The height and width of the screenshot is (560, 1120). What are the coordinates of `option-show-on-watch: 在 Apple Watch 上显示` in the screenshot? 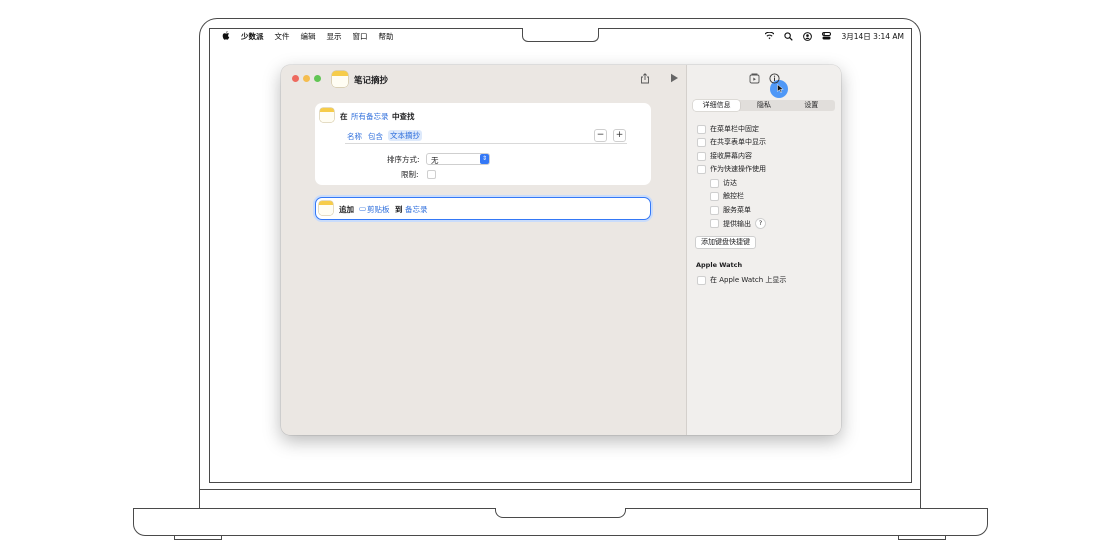 It's located at (741, 280).